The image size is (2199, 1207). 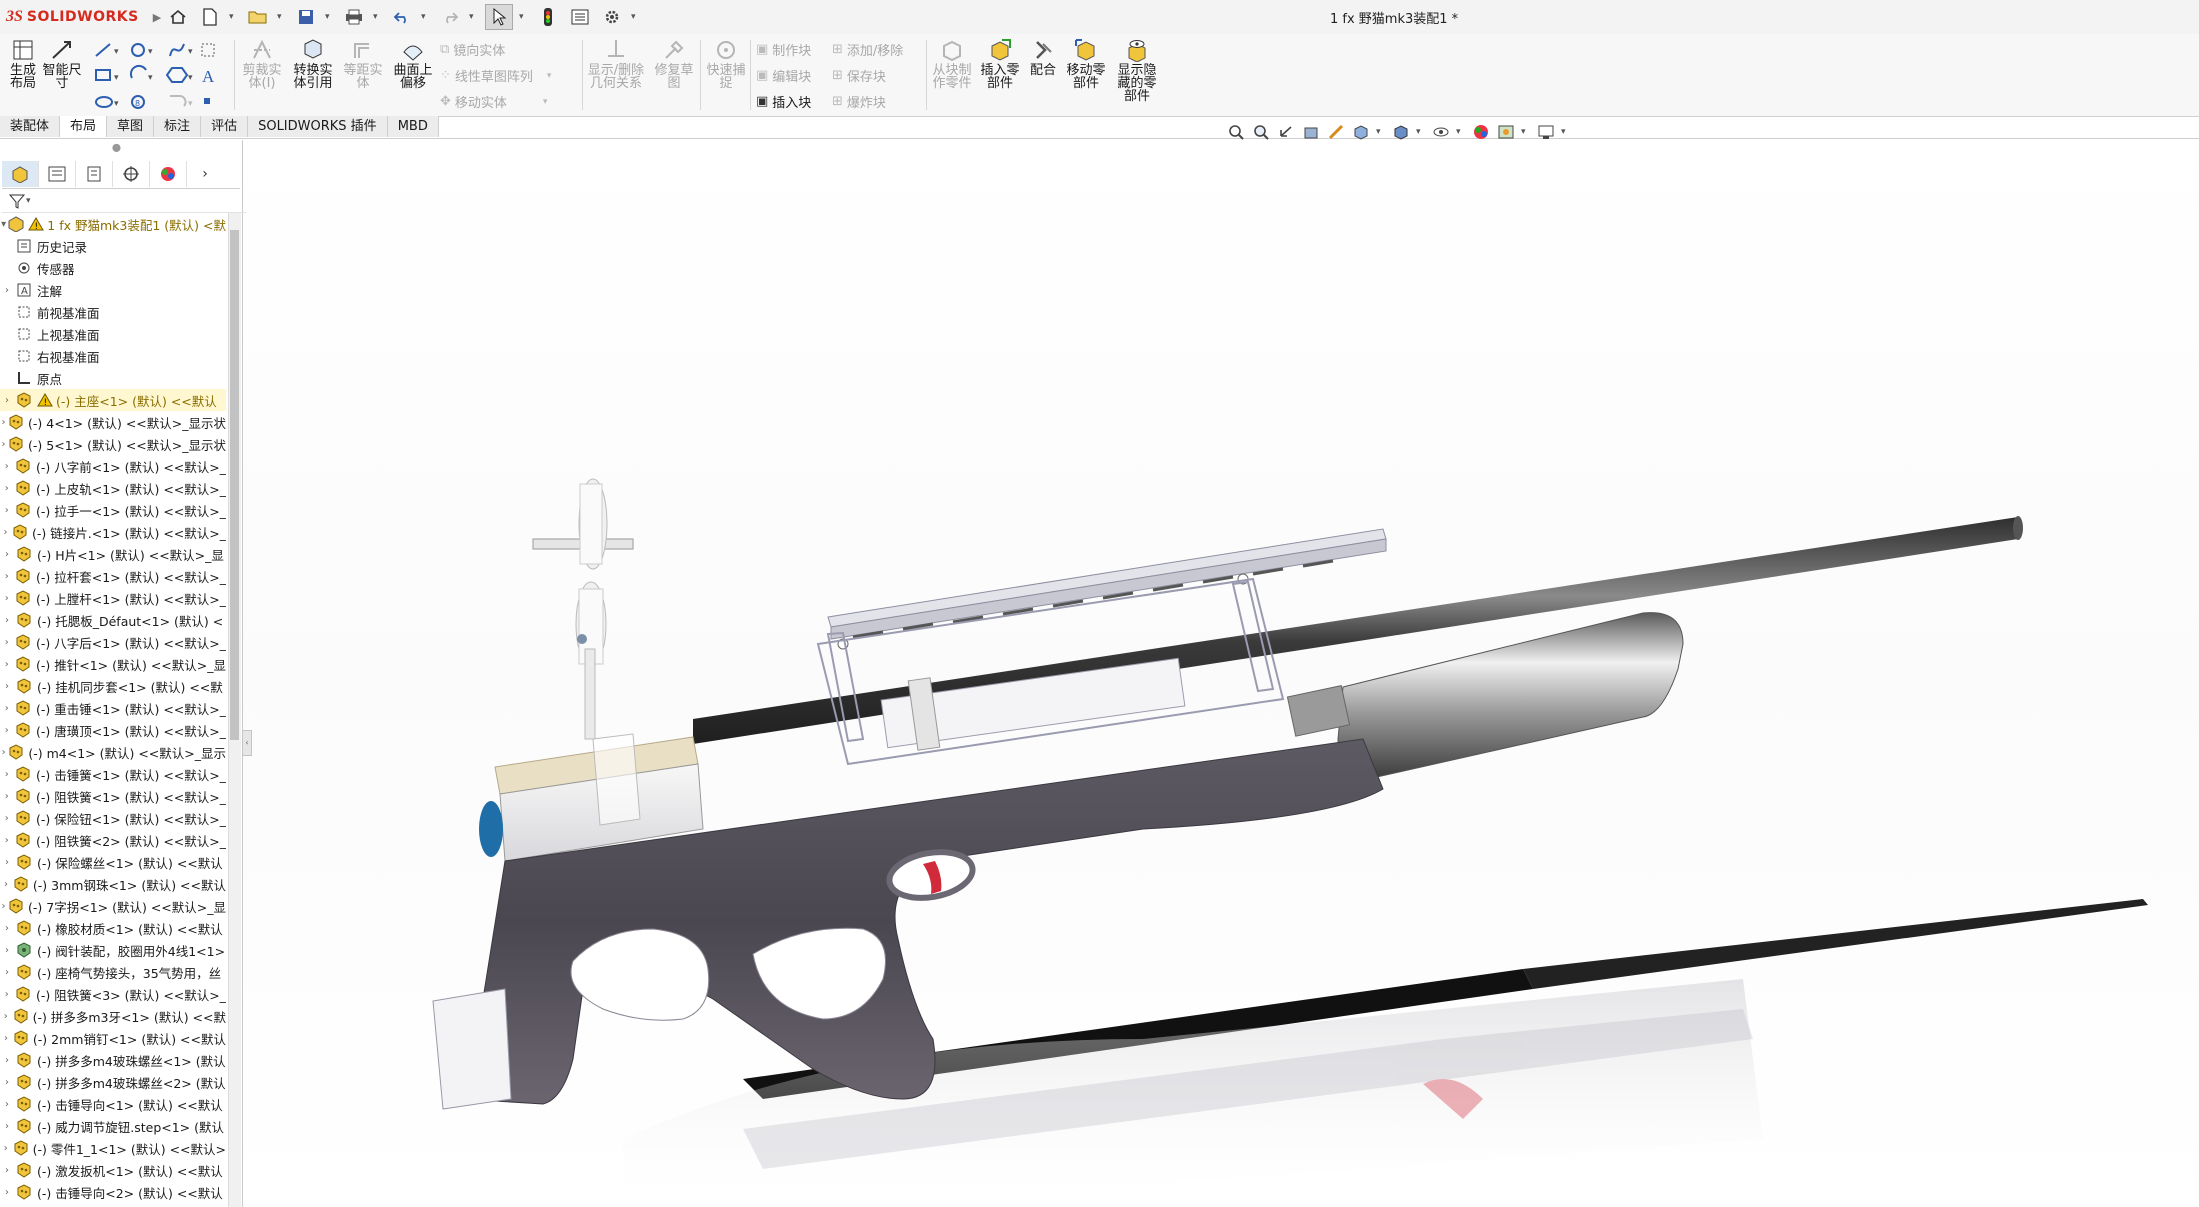 What do you see at coordinates (330, 17) in the screenshot?
I see `save-dropdown-icon: ▾` at bounding box center [330, 17].